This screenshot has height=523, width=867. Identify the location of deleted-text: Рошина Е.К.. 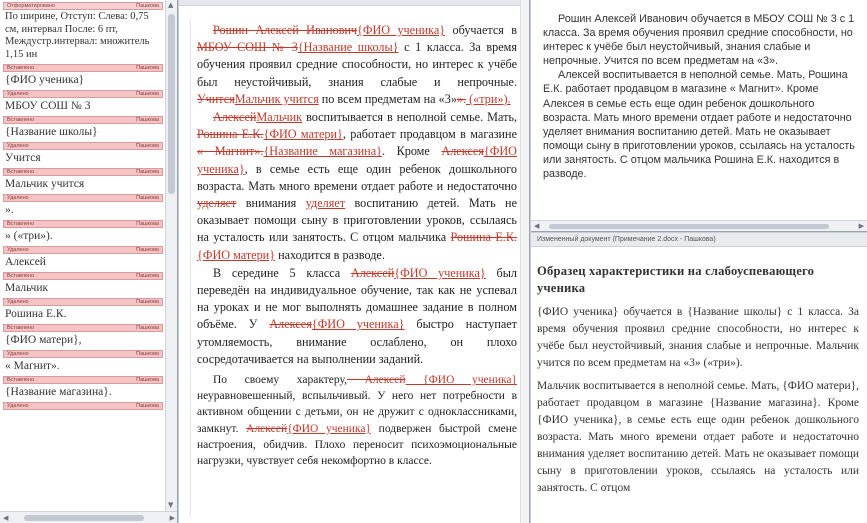
(230, 134).